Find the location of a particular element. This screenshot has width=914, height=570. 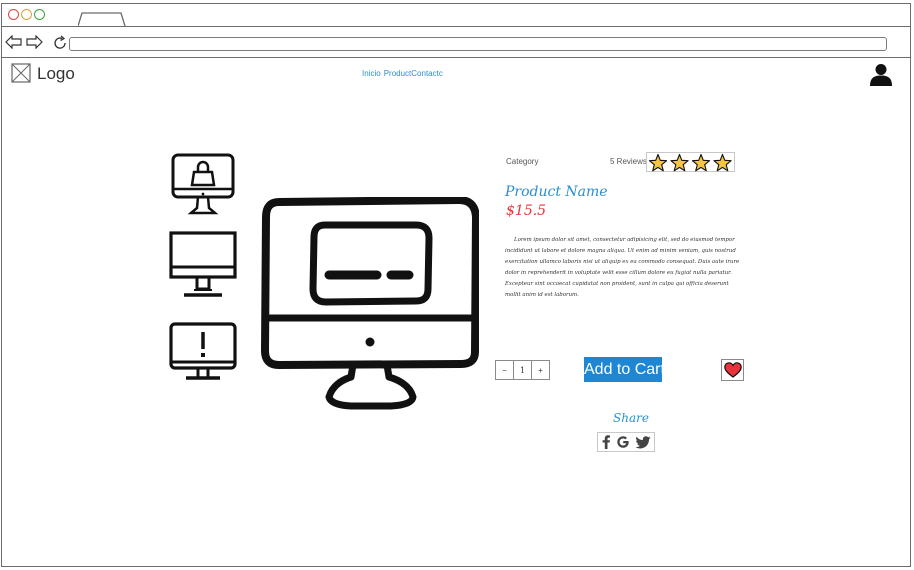

title-bar is located at coordinates (456, 15).